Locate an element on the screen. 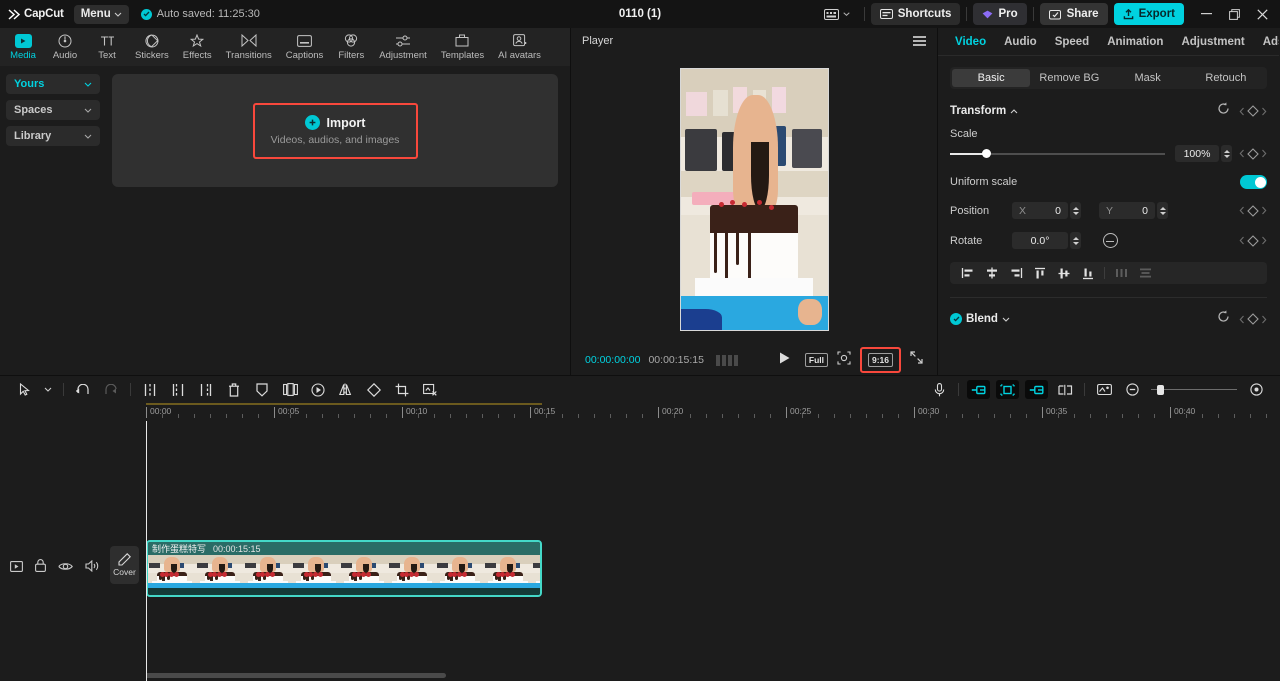 Image resolution: width=1280 pixels, height=681 pixels. zoom-slider-knob is located at coordinates (1160, 389).